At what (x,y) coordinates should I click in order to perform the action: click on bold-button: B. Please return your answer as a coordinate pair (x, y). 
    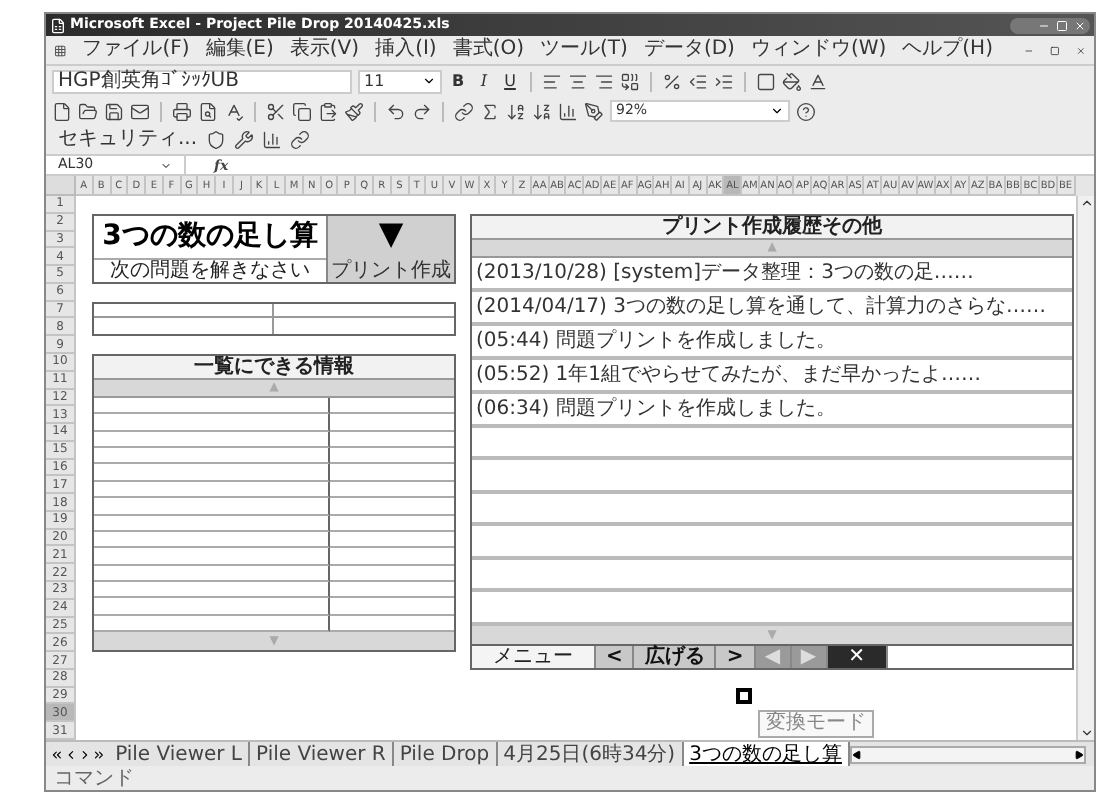
    Looking at the image, I should click on (458, 81).